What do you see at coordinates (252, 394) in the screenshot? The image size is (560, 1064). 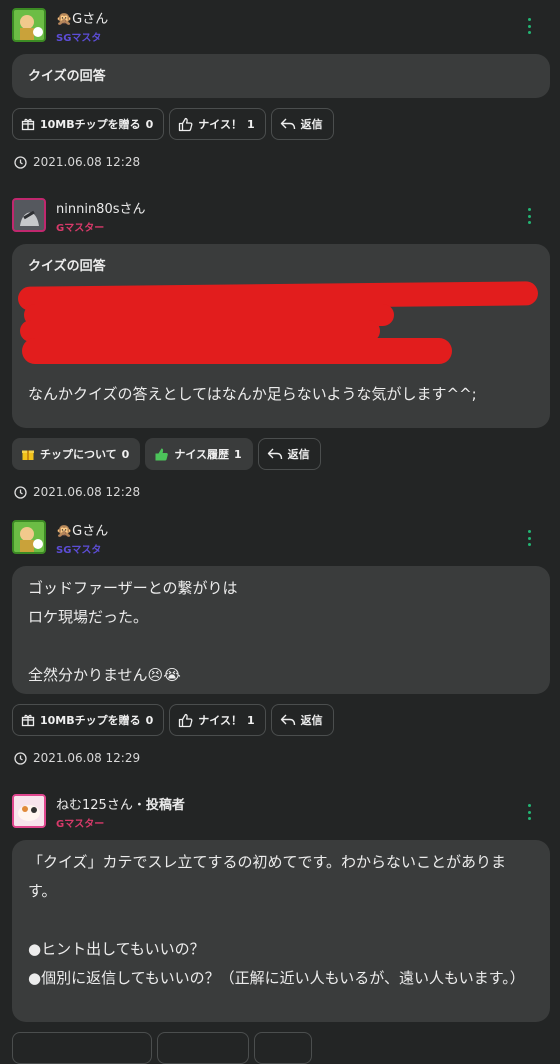 I see `comment-body: なんかクイズの答えとしてはなんか足らないような気がします^^;` at bounding box center [252, 394].